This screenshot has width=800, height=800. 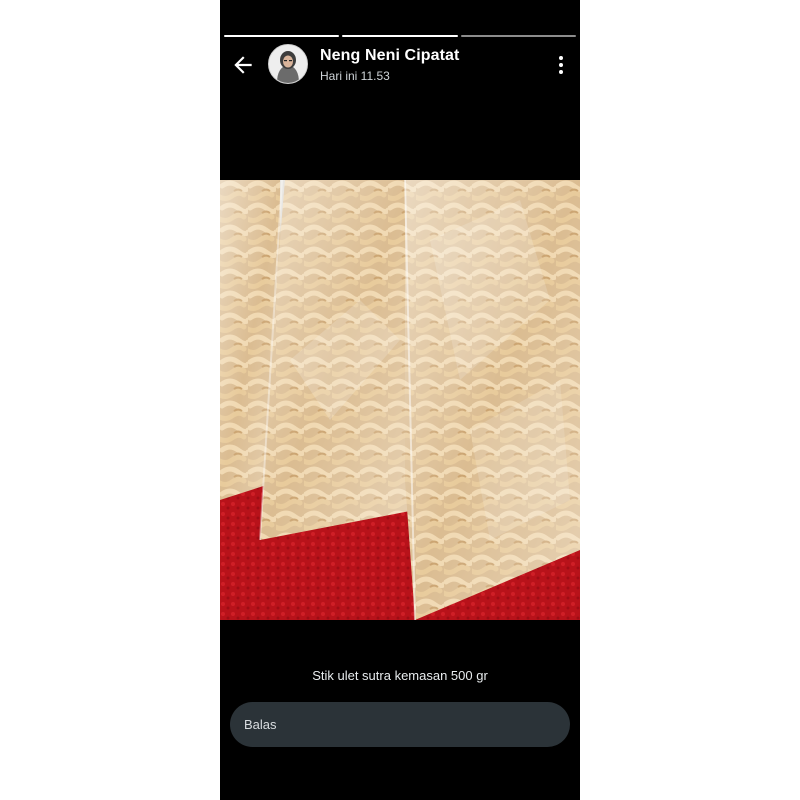 I want to click on more-vertical-icon, so click(x=561, y=65).